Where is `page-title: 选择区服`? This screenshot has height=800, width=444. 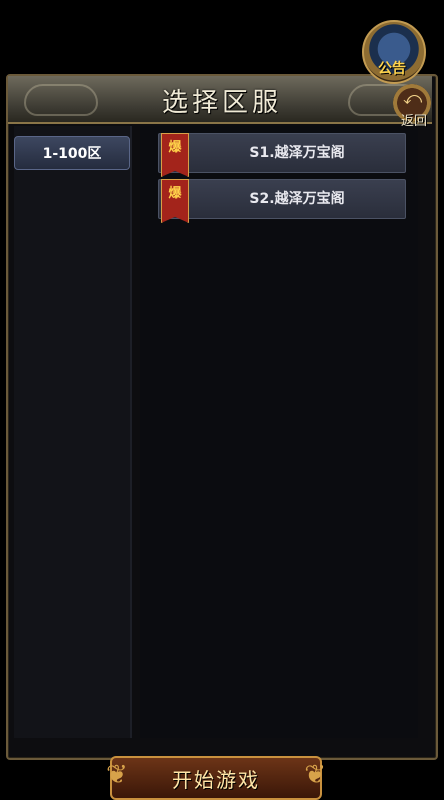 page-title: 选择区服 is located at coordinates (221, 103).